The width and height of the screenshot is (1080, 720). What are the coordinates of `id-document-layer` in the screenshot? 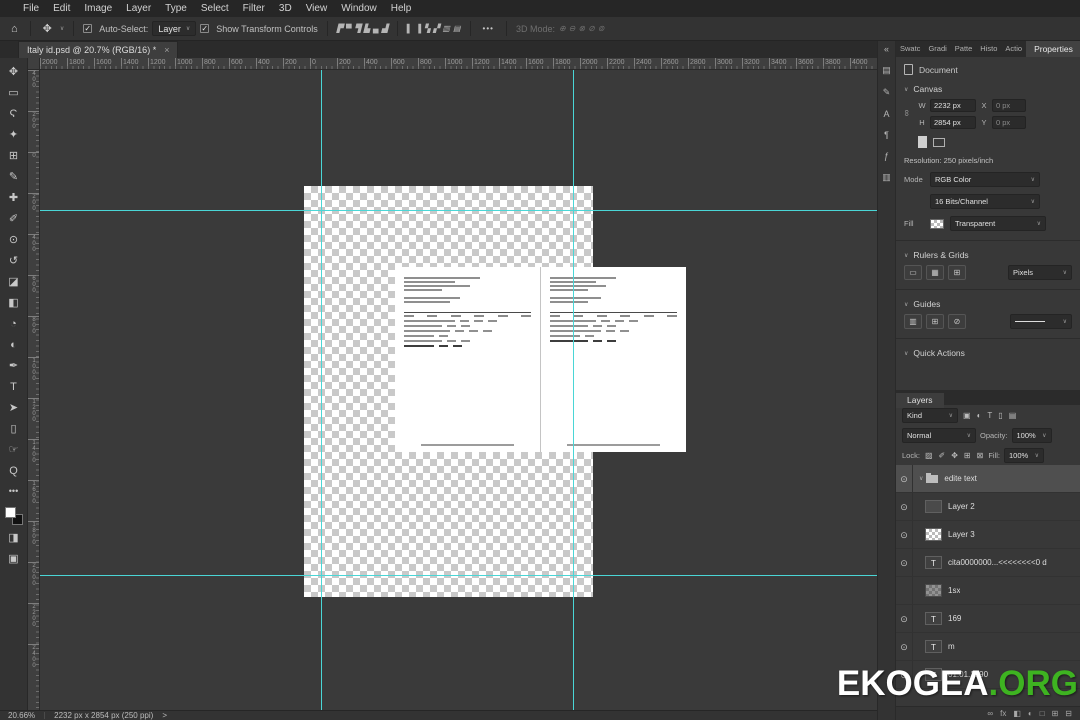 It's located at (540, 359).